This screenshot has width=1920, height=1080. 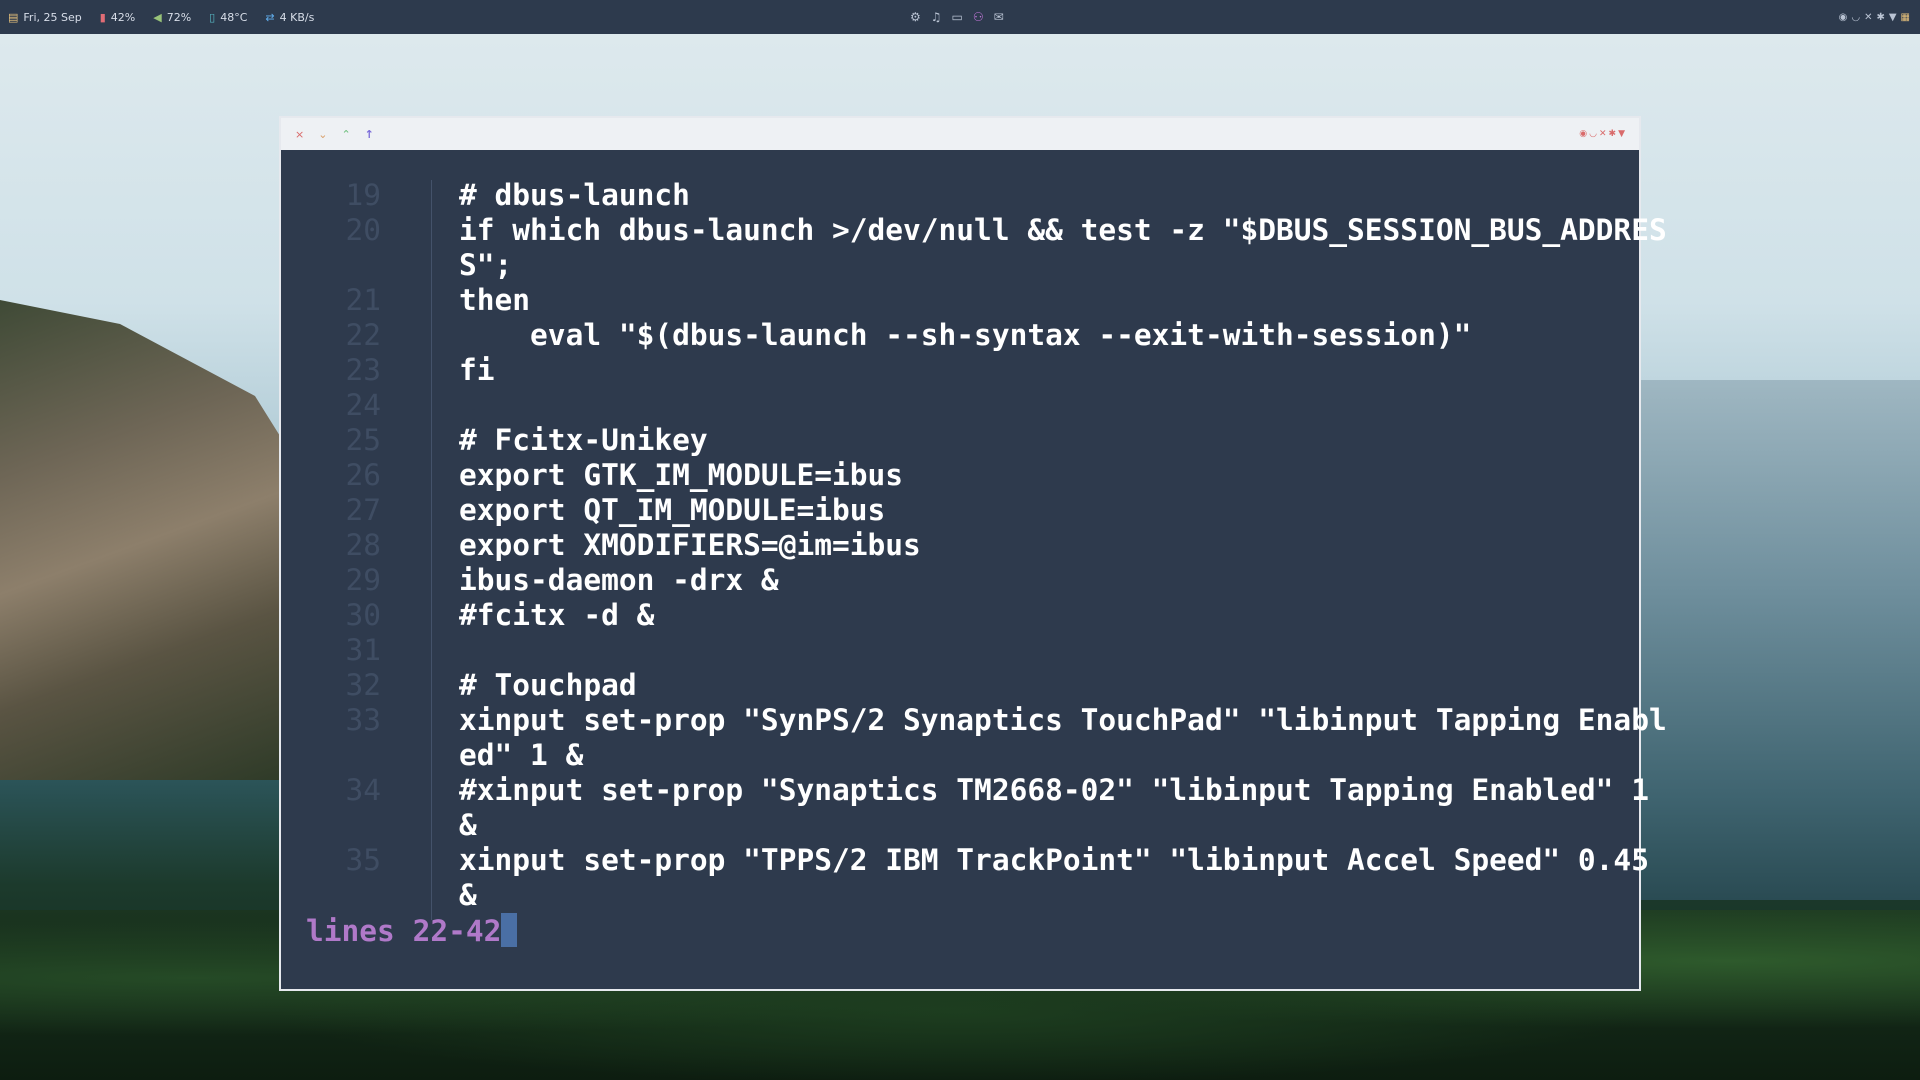 What do you see at coordinates (583, 440) in the screenshot?
I see `code-text: # Fcitx-Unikey` at bounding box center [583, 440].